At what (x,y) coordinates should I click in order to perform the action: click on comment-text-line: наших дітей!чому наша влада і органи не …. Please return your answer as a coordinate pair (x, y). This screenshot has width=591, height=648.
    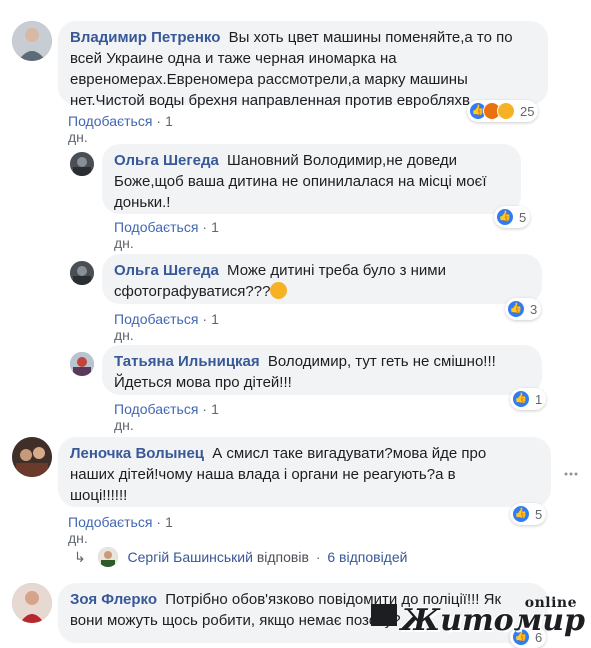
    Looking at the image, I should click on (263, 474).